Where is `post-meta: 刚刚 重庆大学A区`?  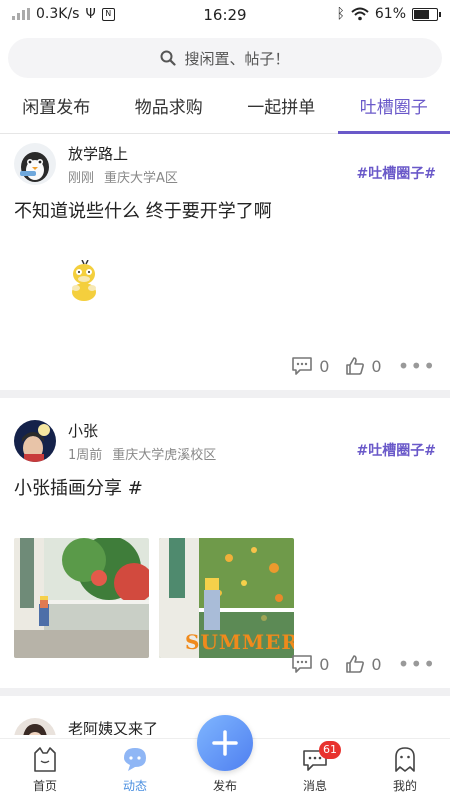
post-meta: 刚刚 重庆大学A区 is located at coordinates (123, 176).